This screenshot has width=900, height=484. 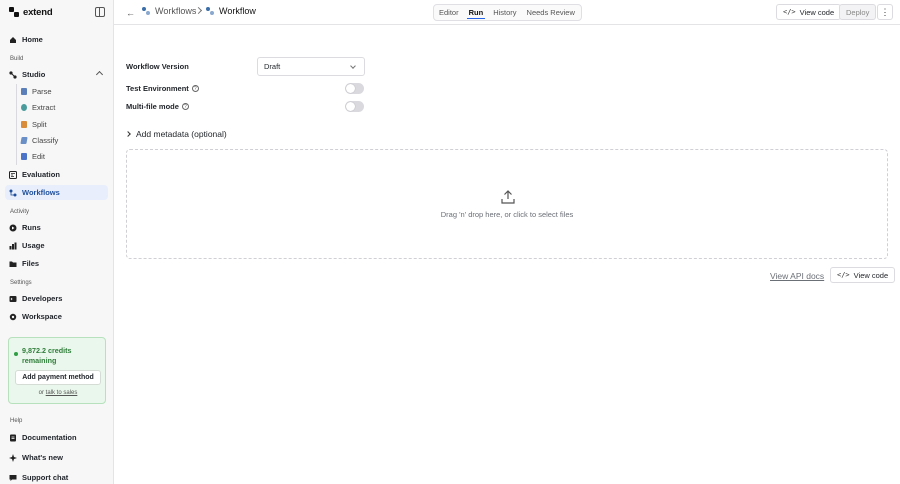 I want to click on sidebar-item-support-chat: Support chat, so click(x=56, y=477).